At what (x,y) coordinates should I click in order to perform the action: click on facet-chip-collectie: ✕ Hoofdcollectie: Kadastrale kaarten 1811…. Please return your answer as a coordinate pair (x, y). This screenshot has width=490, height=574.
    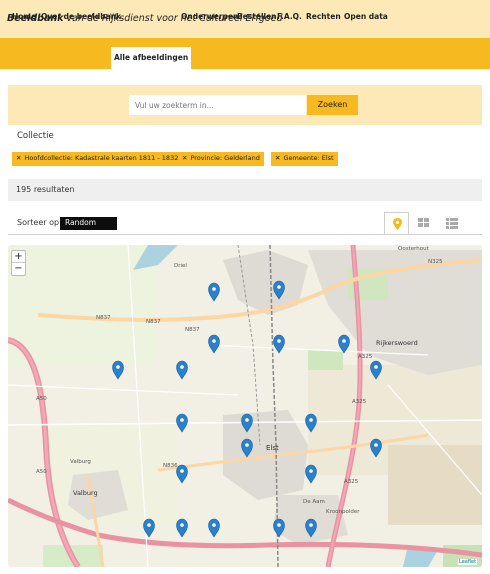
    Looking at the image, I should click on (97, 159).